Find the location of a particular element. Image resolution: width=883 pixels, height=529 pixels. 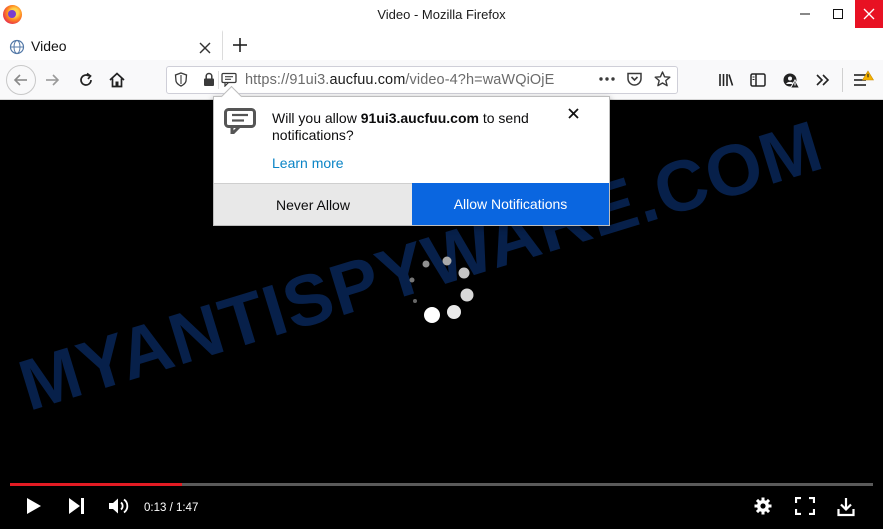

fullscreen-icon is located at coordinates (805, 506).